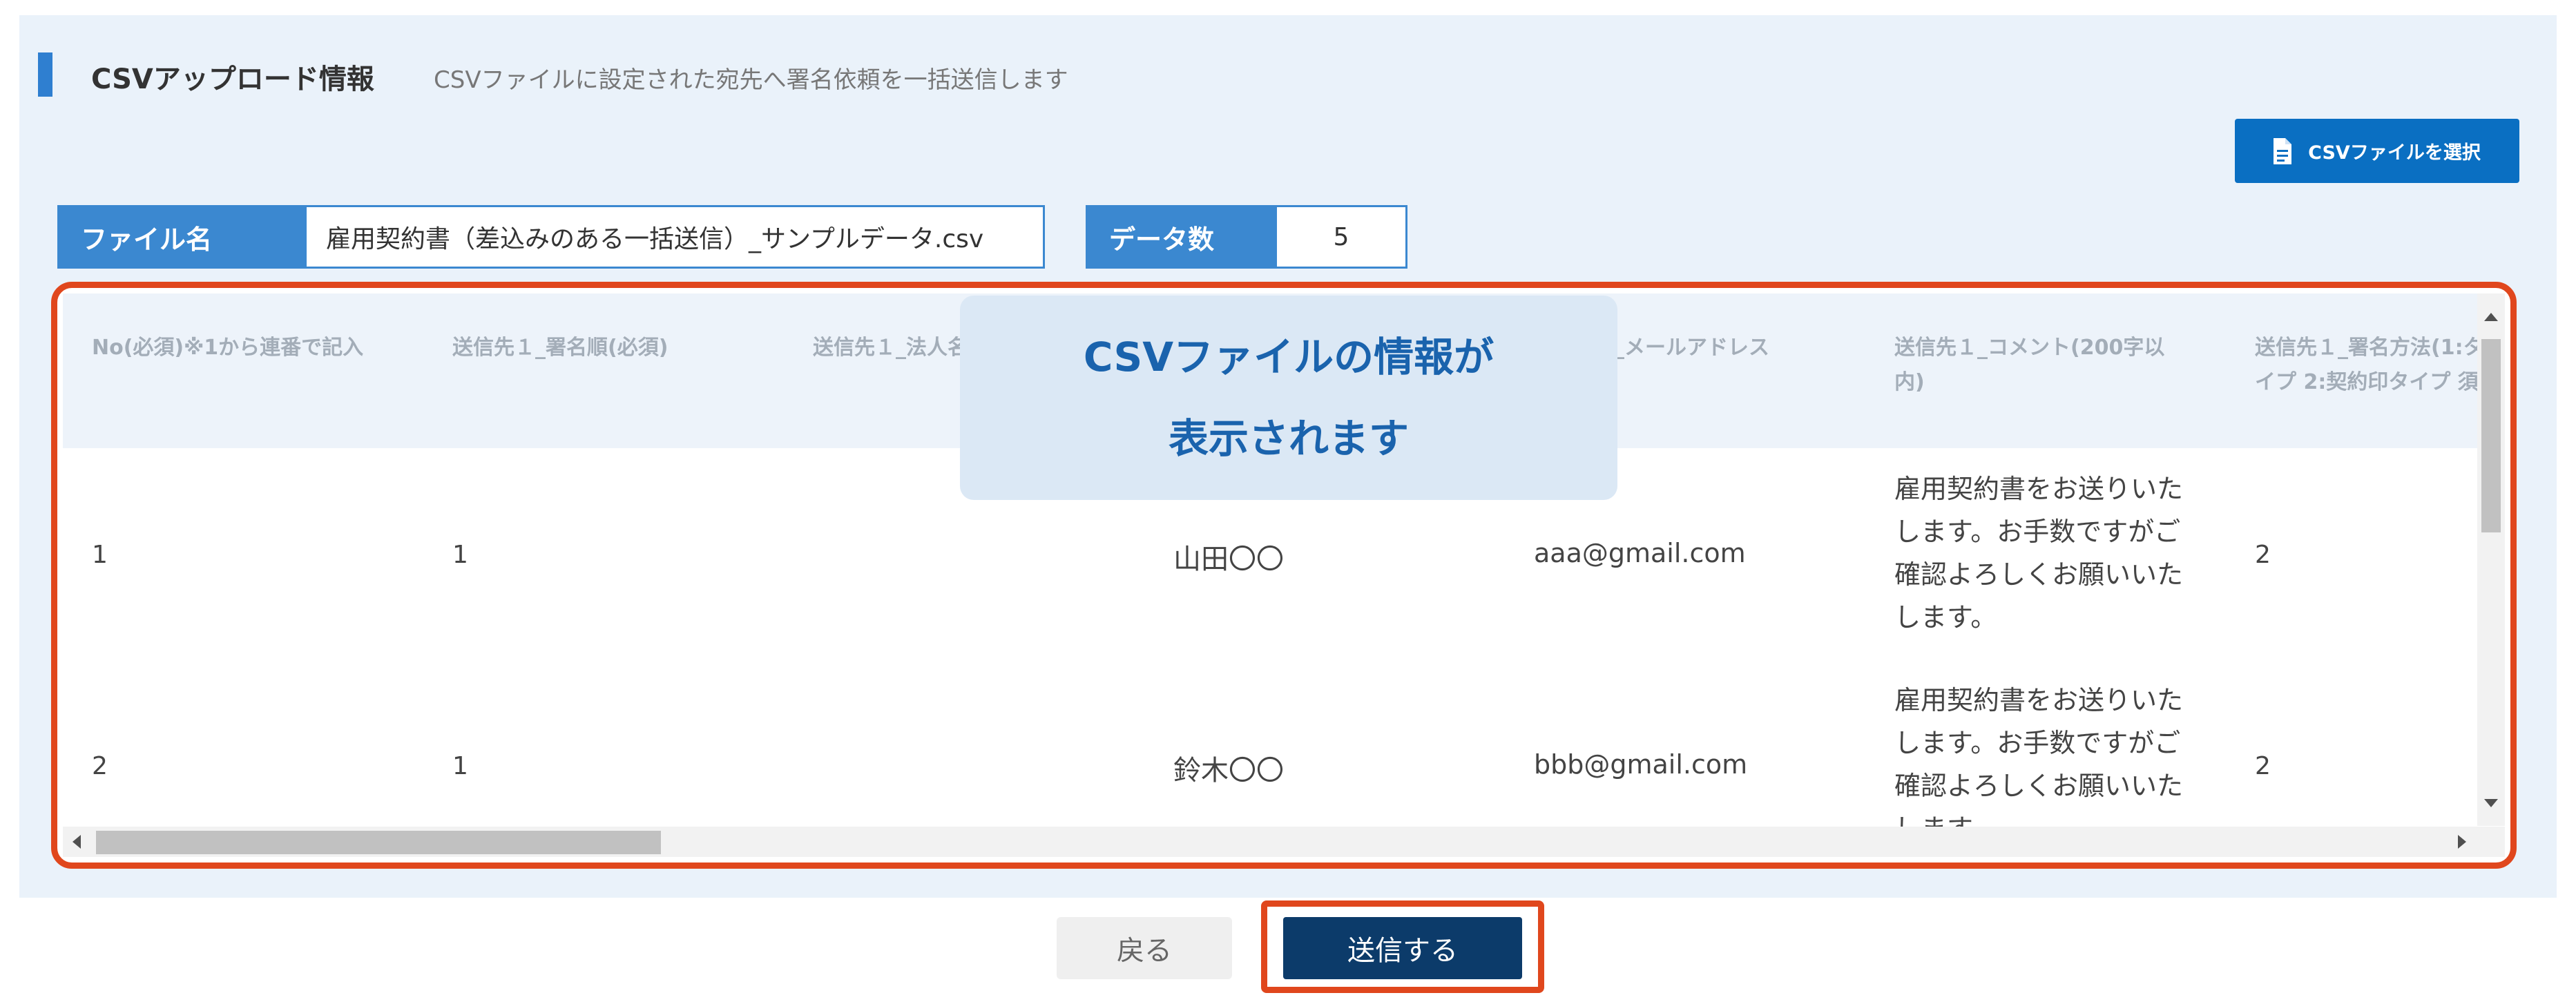 This screenshot has width=2576, height=1002. Describe the element at coordinates (560, 348) in the screenshot. I see `column-header-order: 送信先１_署名順(必須)` at that location.